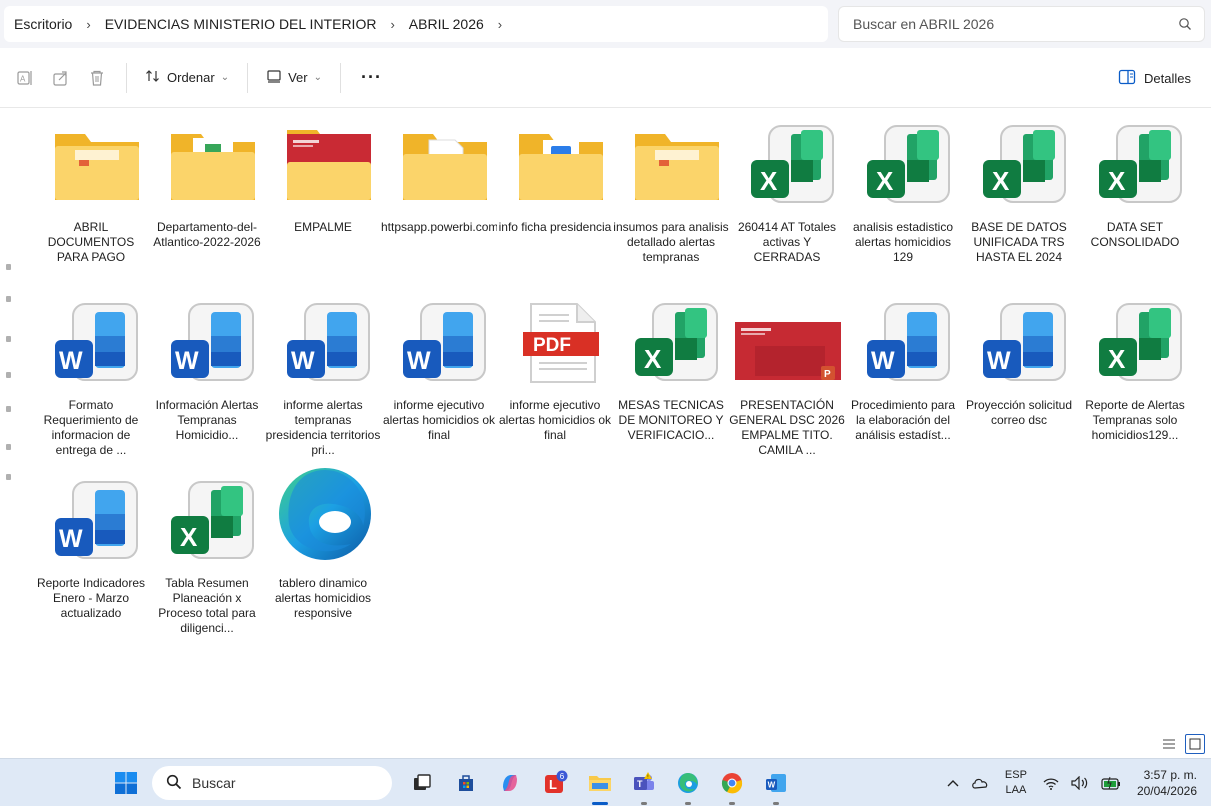 This screenshot has height=806, width=1211. I want to click on file-item: Departamento-del-Atlantico-2022-2026, so click(207, 196).